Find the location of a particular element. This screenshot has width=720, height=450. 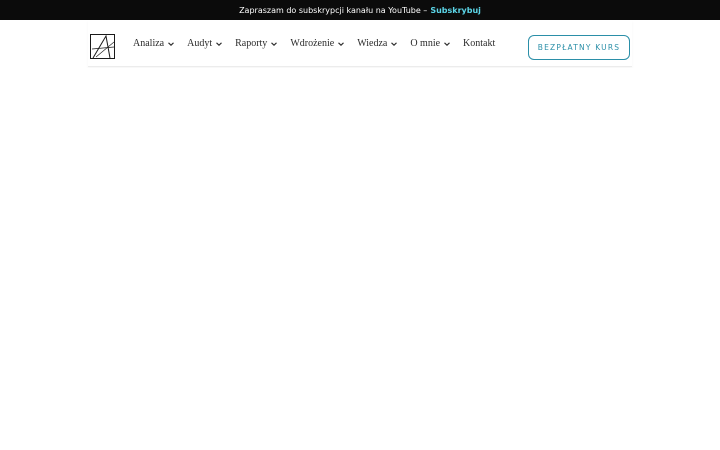

nav-item-raporty: Raporty is located at coordinates (256, 43).